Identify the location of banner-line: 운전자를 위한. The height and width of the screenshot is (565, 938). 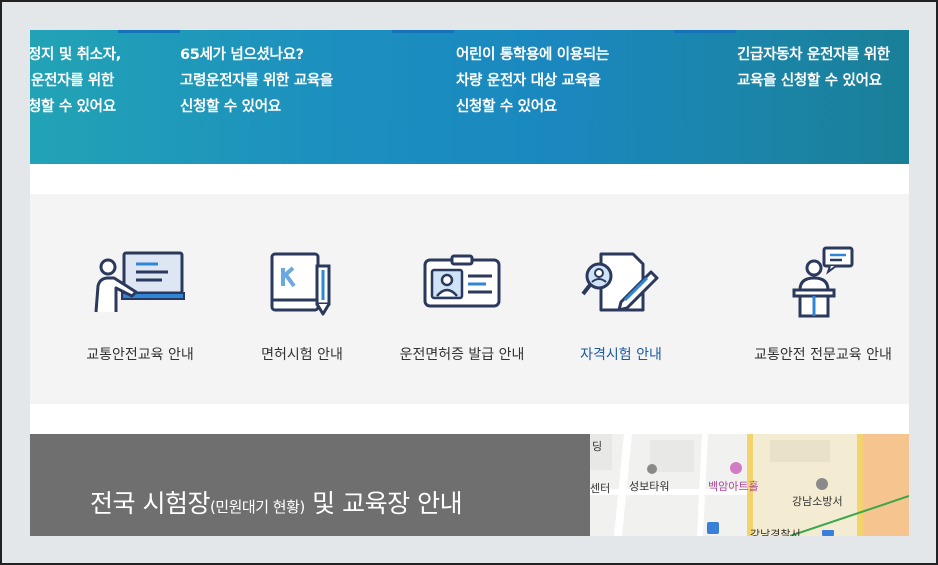
(72, 81).